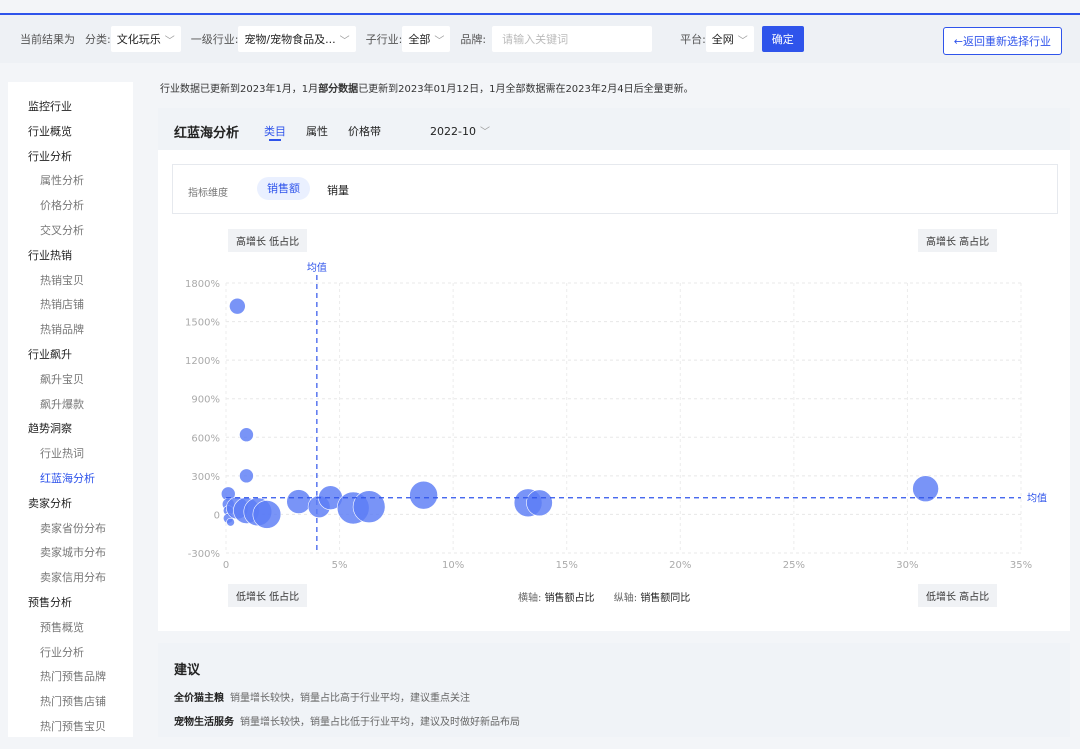 The width and height of the screenshot is (1080, 749). Describe the element at coordinates (207, 133) in the screenshot. I see `panel-title: 红蓝海分析` at that location.